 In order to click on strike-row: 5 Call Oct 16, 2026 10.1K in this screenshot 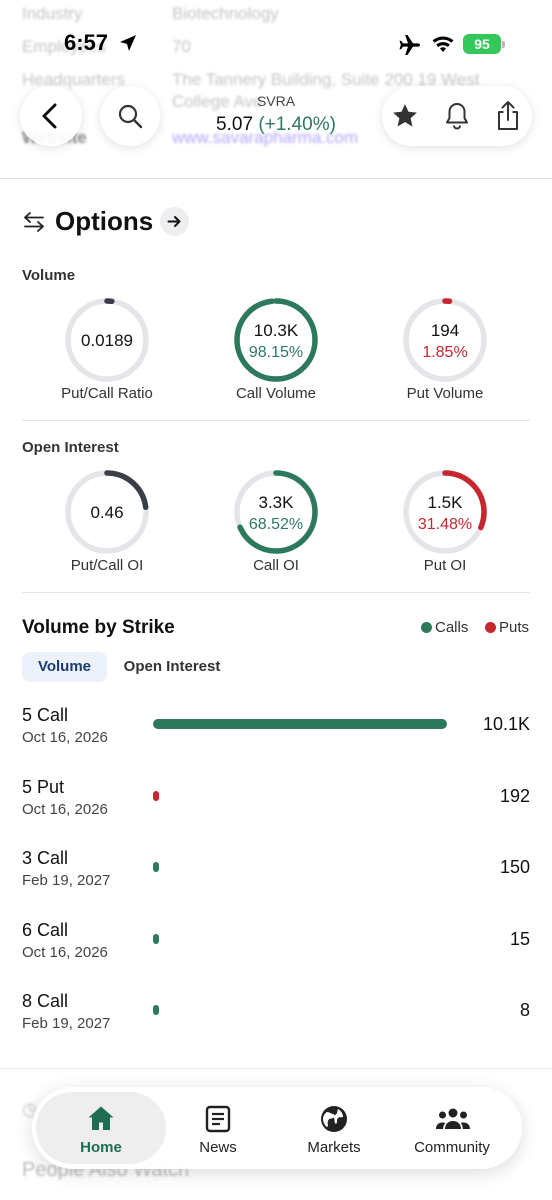, I will do `click(276, 727)`.